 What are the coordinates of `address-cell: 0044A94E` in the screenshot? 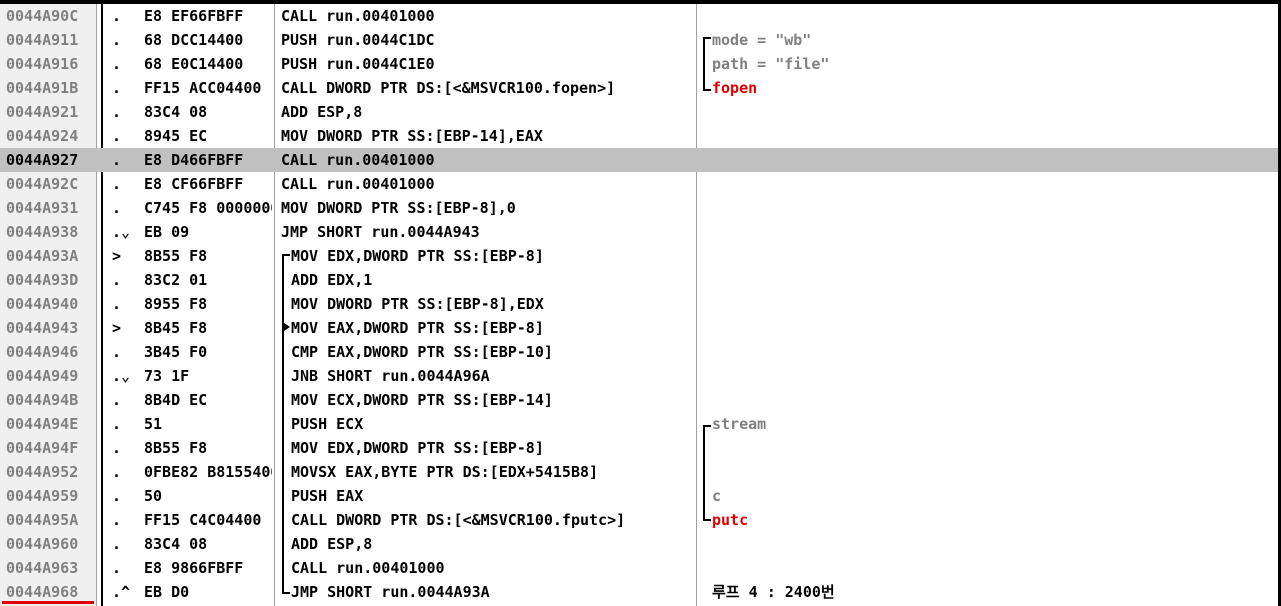 It's located at (50, 424).